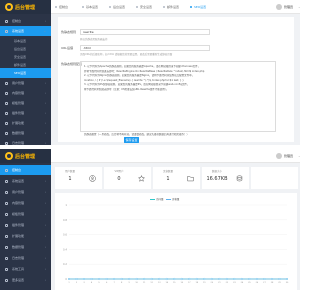  Describe the element at coordinates (25, 113) in the screenshot. I see `sidebar-item-rest-3: 插件管理 ›` at that location.